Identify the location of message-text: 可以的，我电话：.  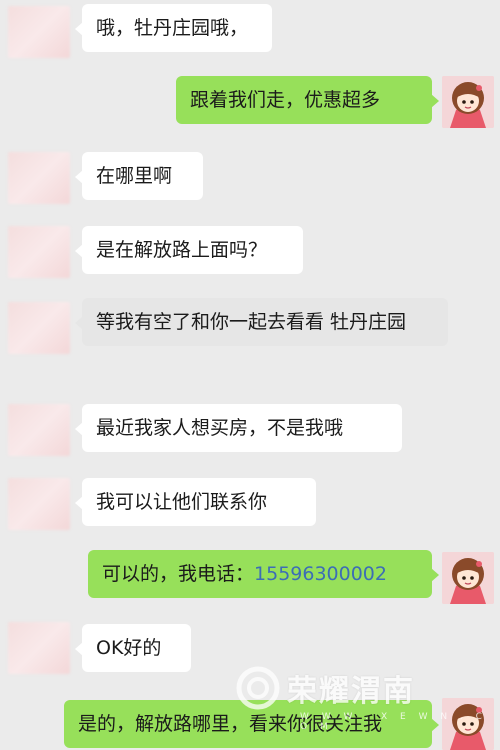
(178, 574).